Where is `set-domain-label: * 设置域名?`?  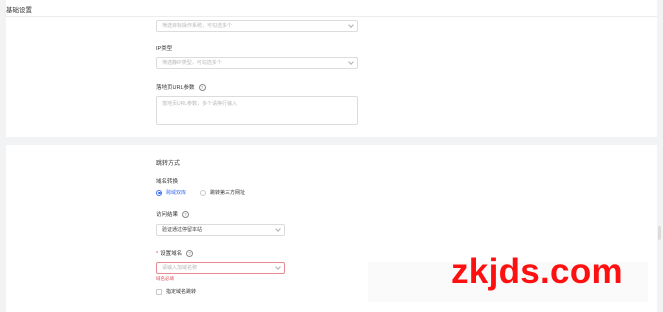
set-domain-label: * 设置域名? is located at coordinates (175, 253).